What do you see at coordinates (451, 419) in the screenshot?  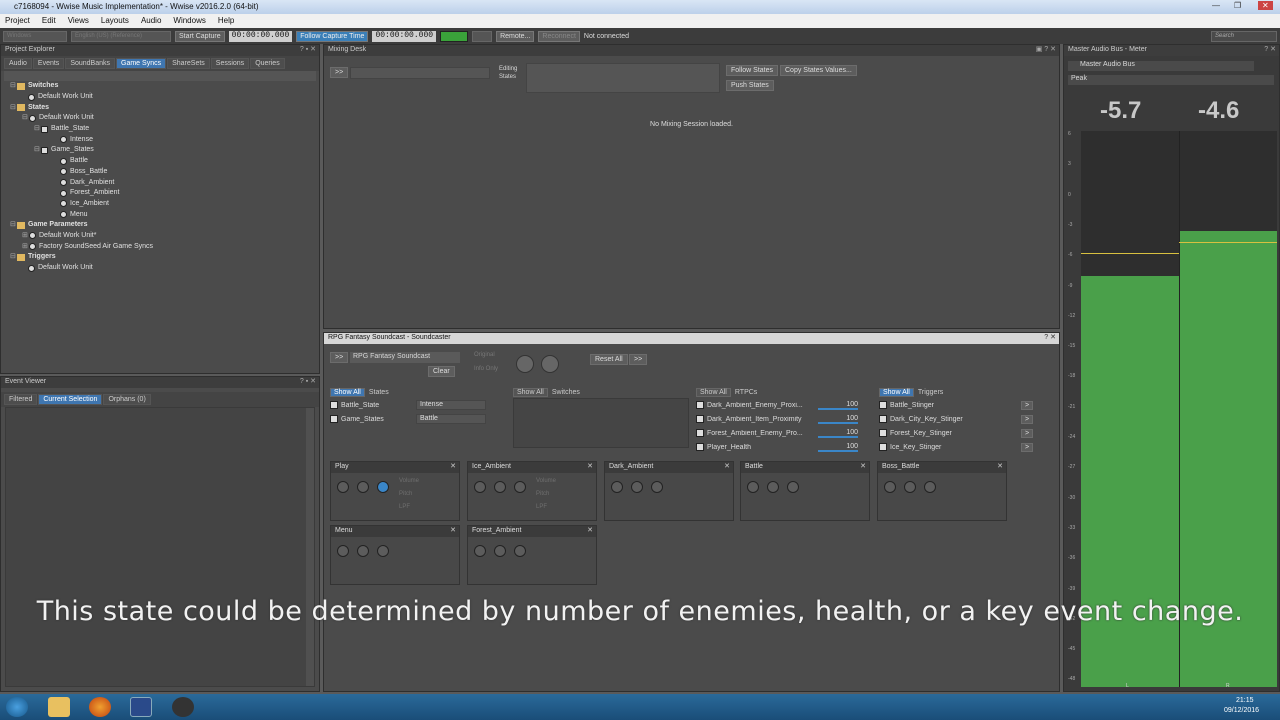 I see `state-value-select: Battle` at bounding box center [451, 419].